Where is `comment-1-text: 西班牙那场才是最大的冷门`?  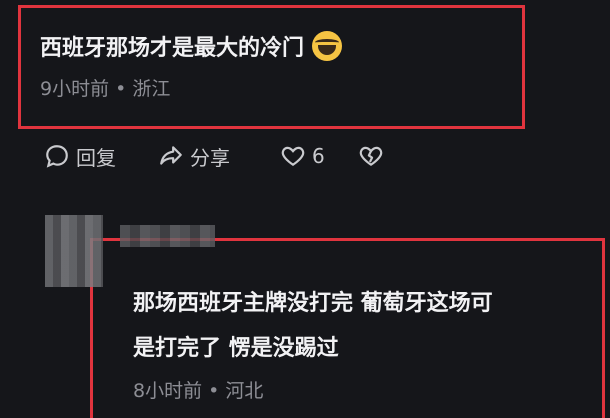 comment-1-text: 西班牙那场才是最大的冷门 is located at coordinates (191, 46).